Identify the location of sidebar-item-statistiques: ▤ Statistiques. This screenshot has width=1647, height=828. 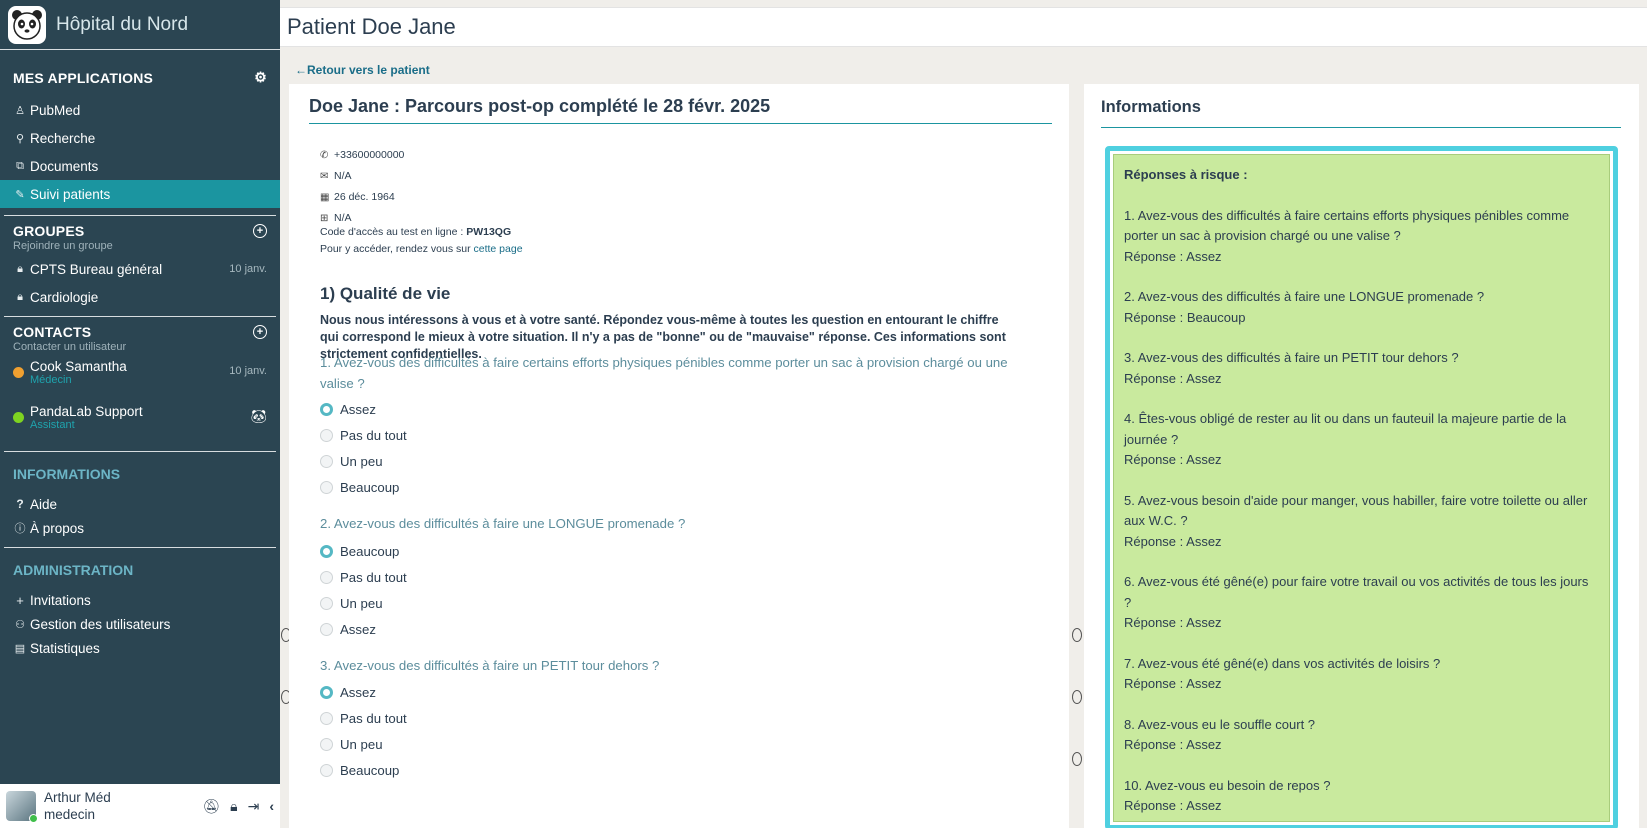
(140, 648).